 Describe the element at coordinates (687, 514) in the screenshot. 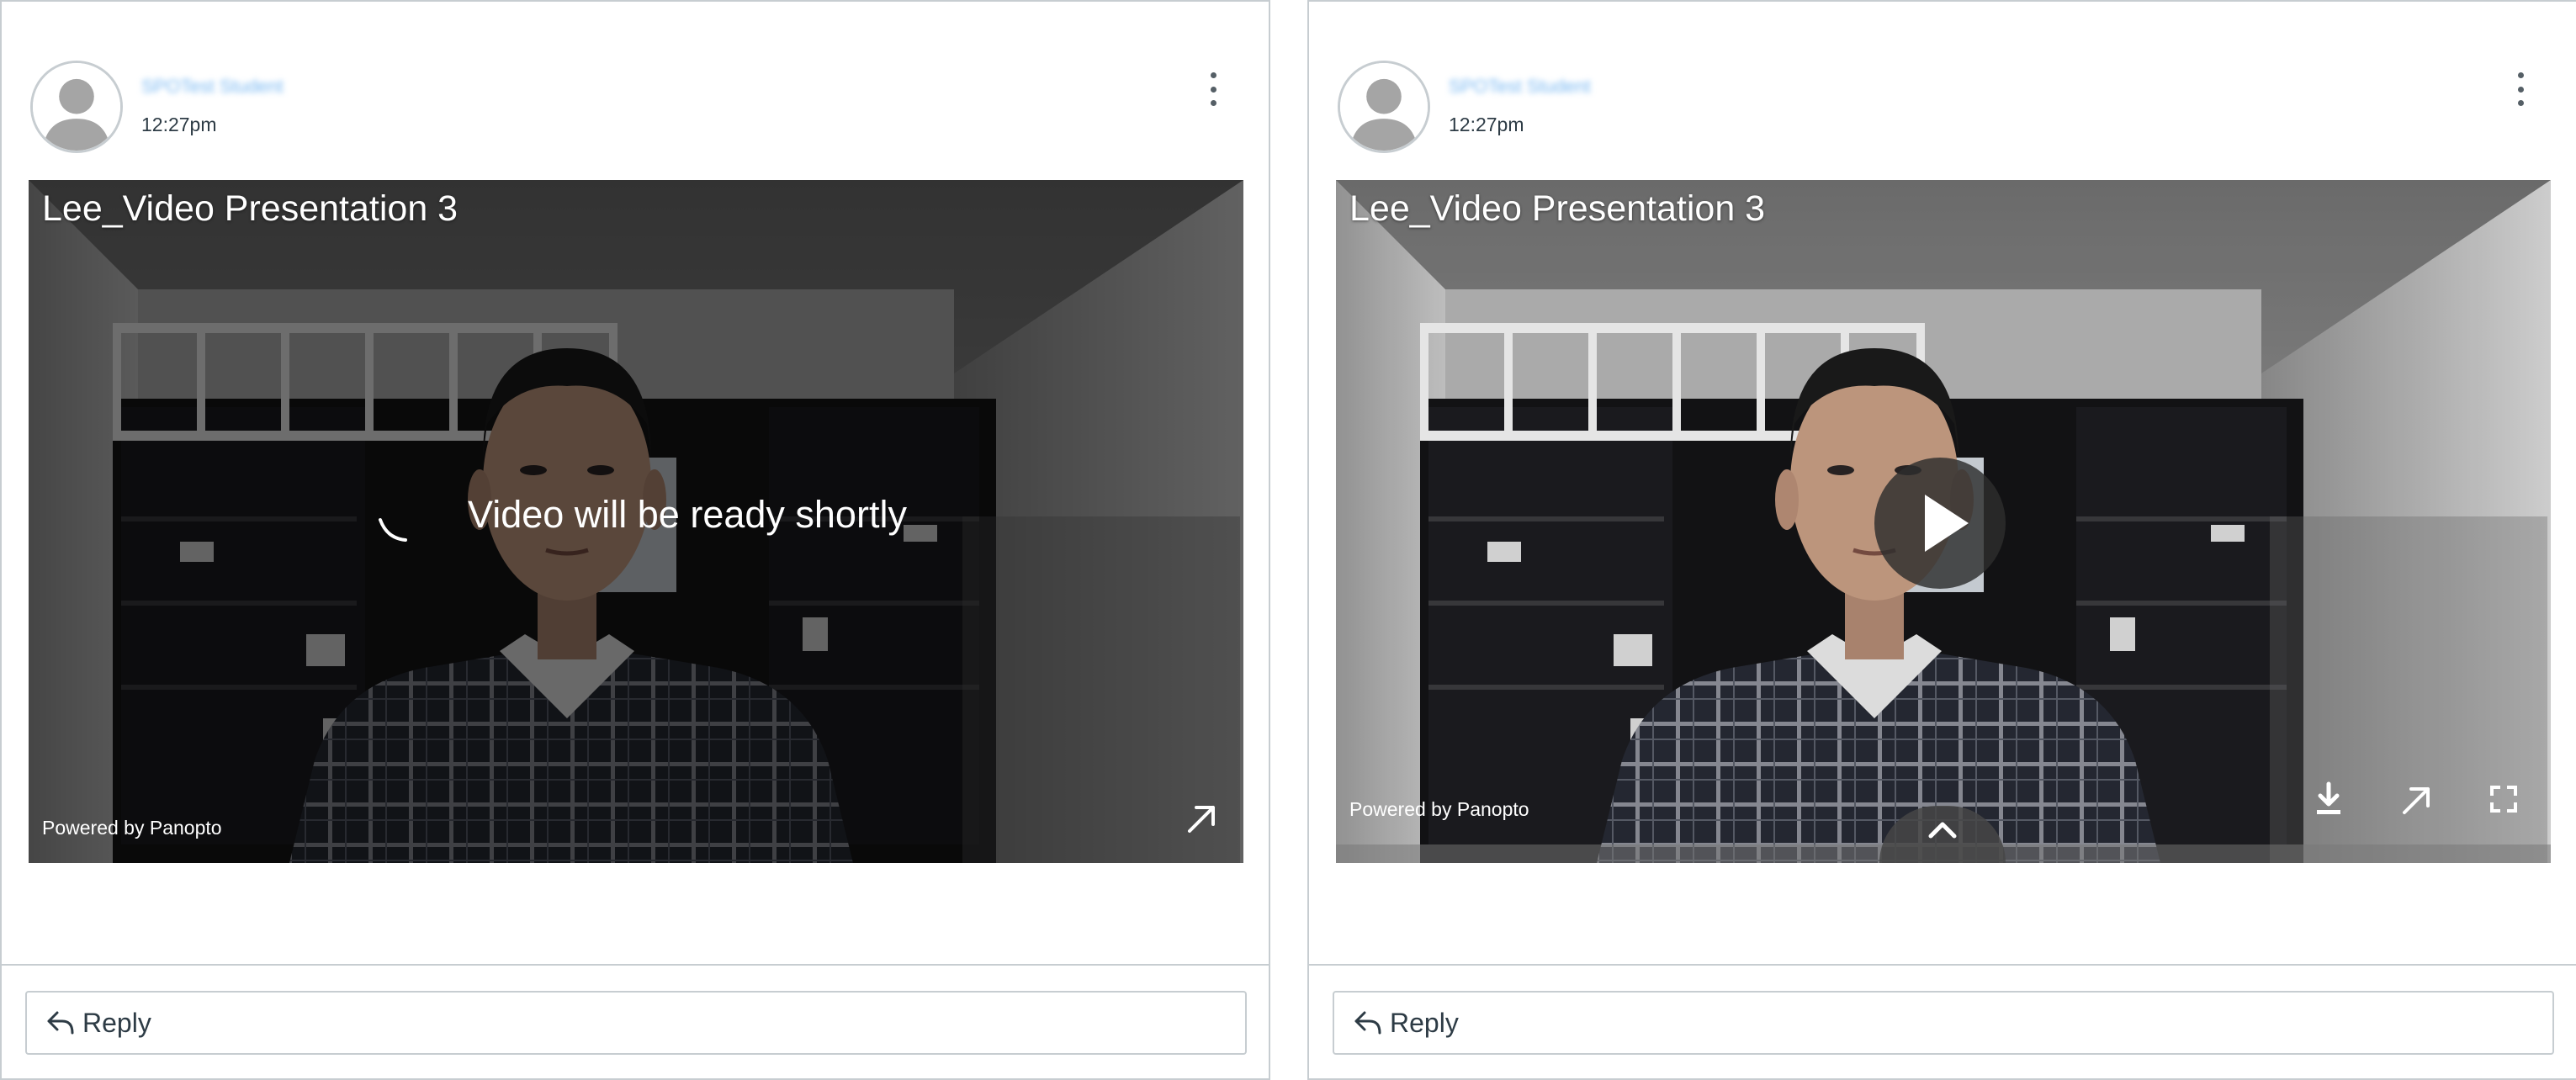

I see `video-status-message: Video will be ready shortly` at that location.